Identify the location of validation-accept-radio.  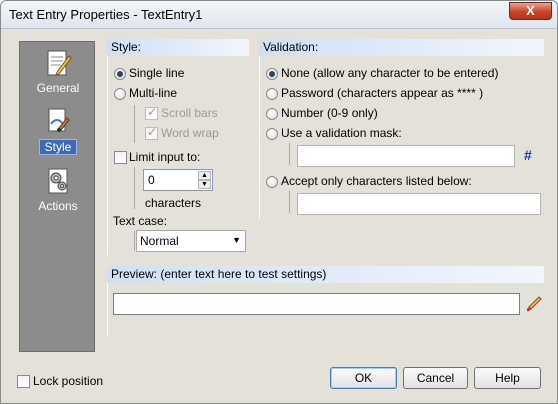
(272, 182).